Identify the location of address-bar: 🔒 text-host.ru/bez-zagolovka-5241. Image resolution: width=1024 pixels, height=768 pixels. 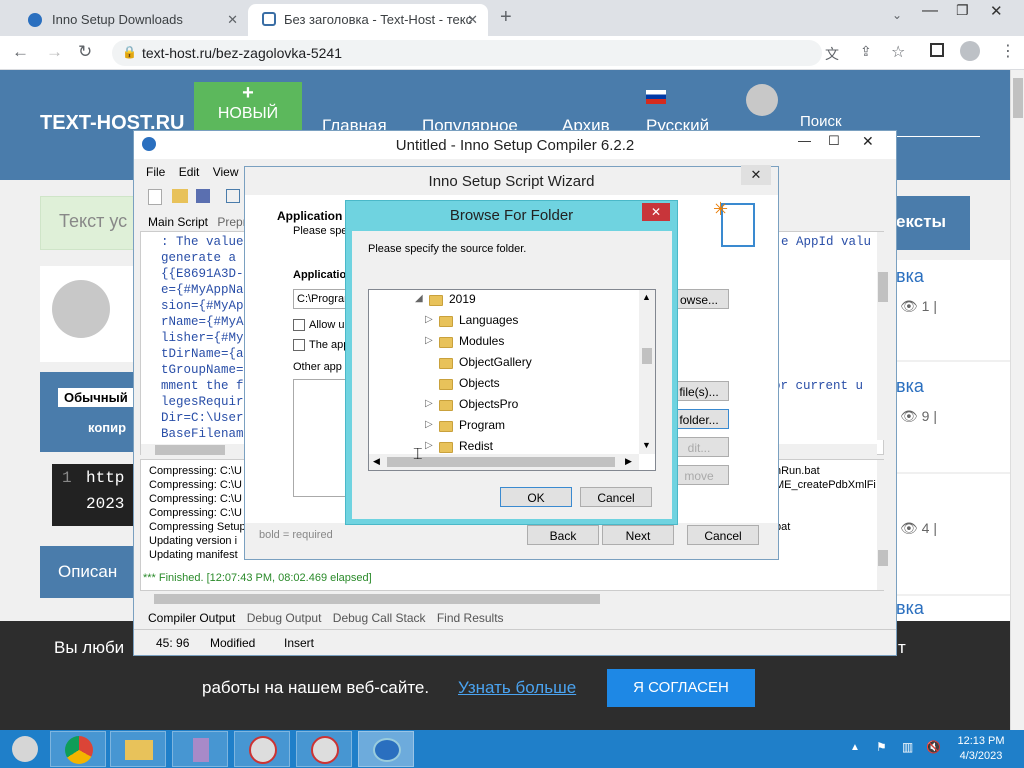
(467, 53).